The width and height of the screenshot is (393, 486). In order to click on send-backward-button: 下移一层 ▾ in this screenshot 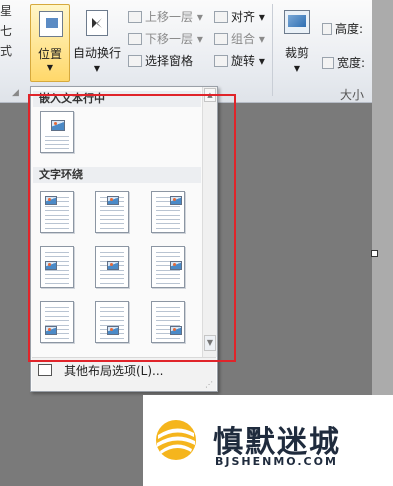, I will do `click(165, 38)`.